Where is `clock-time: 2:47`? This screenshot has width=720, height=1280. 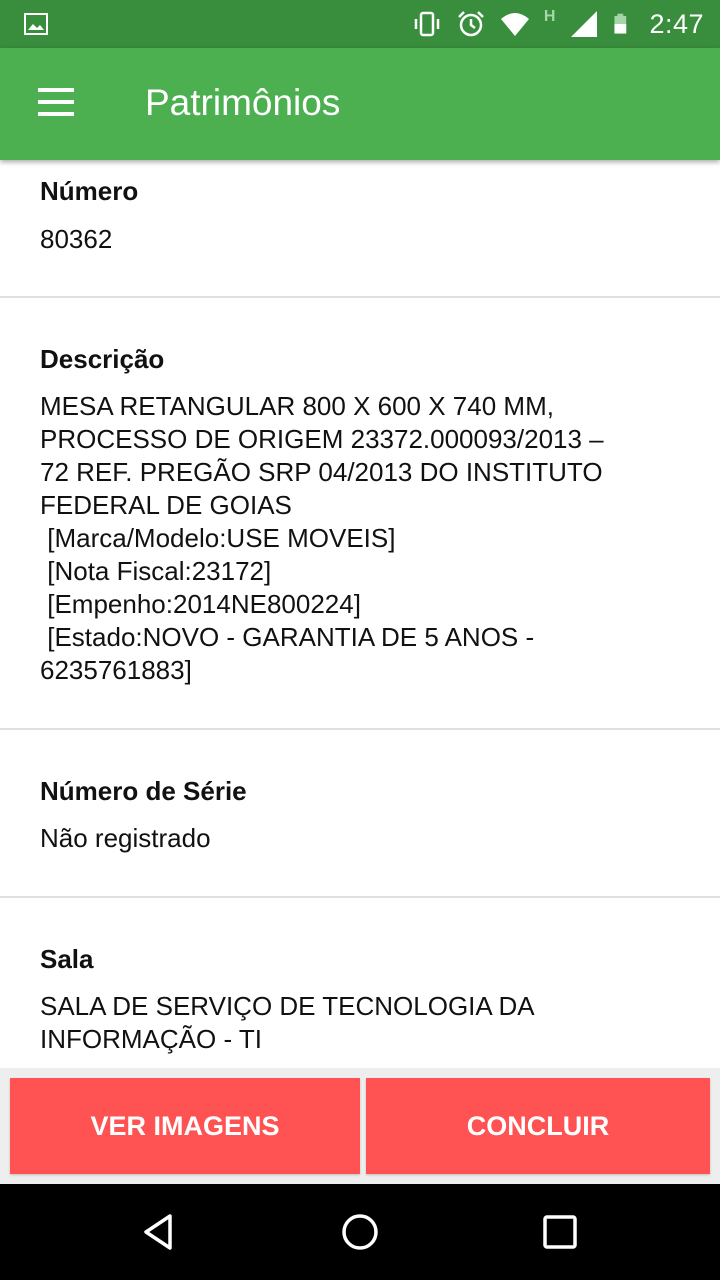 clock-time: 2:47 is located at coordinates (676, 23).